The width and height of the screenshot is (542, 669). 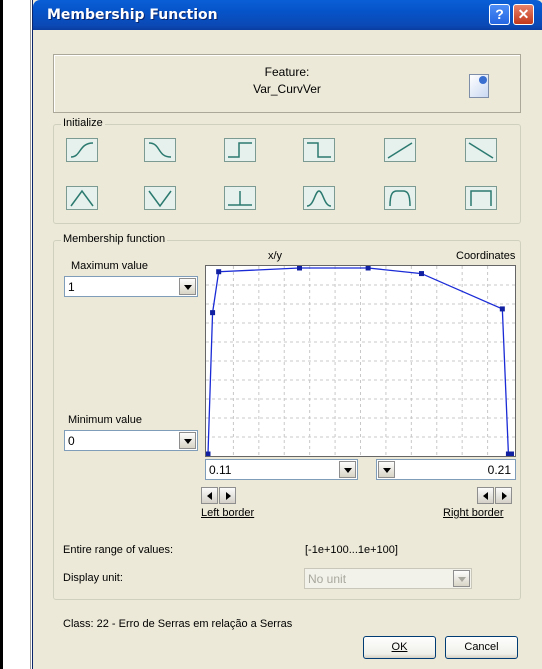 What do you see at coordinates (132, 15) in the screenshot?
I see `dialog-title: Membership Function` at bounding box center [132, 15].